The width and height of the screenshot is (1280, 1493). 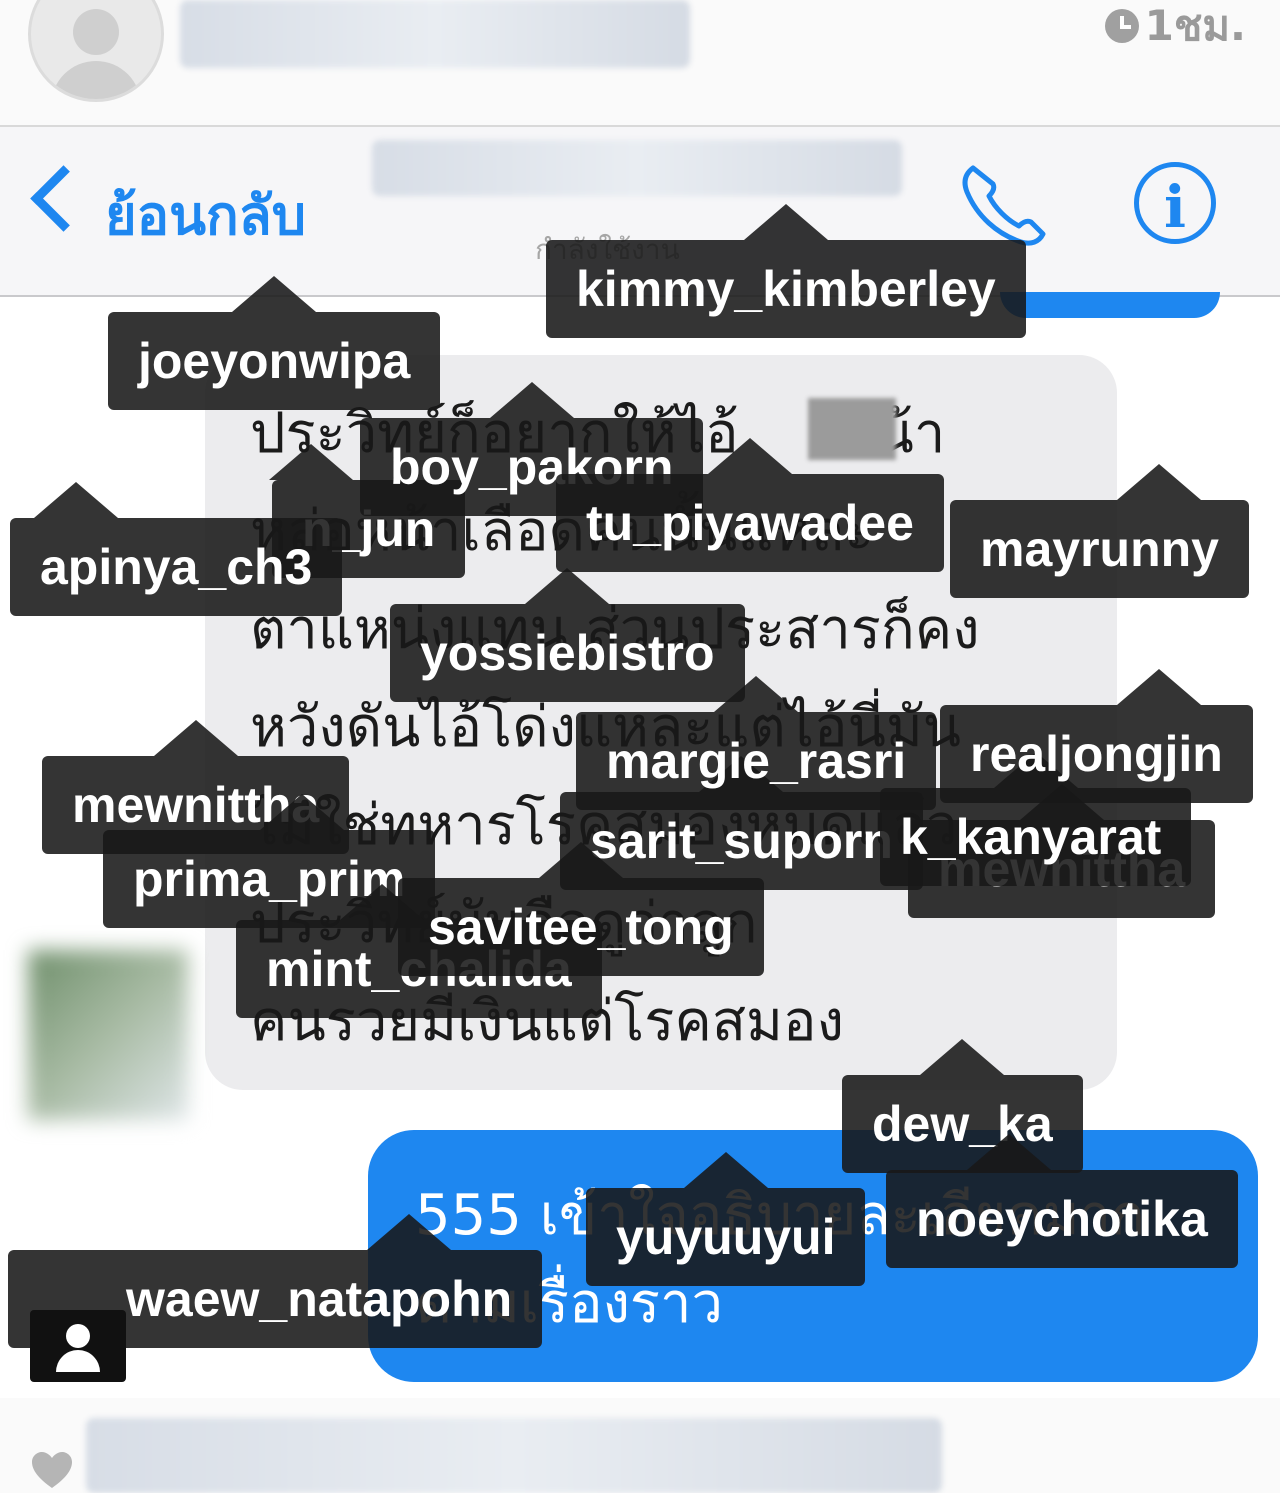 What do you see at coordinates (786, 271) in the screenshot?
I see `user-tag: kimmy_kimberley` at bounding box center [786, 271].